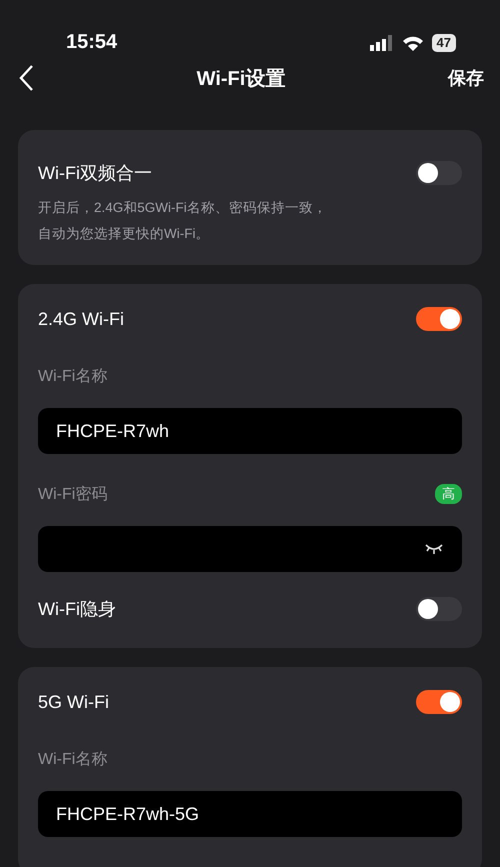  I want to click on section-title: Wi-Fi双频合一, so click(95, 173).